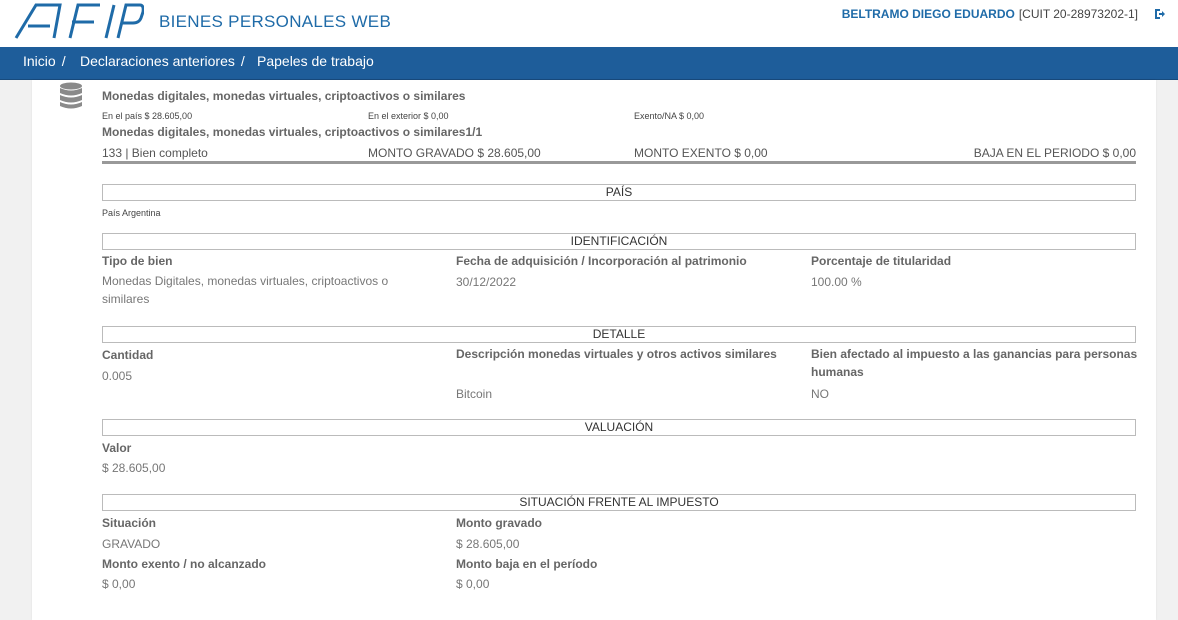  I want to click on amount-en-exterior: En el exterior $ 0,00, so click(408, 116).